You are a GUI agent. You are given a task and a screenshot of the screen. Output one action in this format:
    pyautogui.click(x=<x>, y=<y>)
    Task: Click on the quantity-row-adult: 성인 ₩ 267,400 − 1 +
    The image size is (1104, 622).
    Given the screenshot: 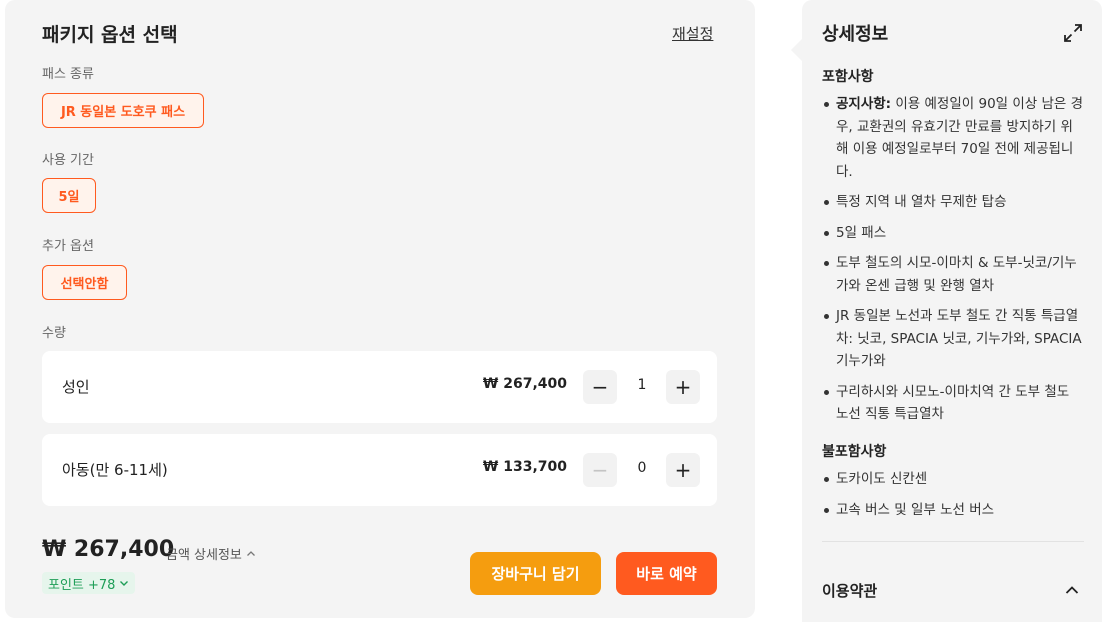 What is the action you would take?
    pyautogui.click(x=379, y=387)
    